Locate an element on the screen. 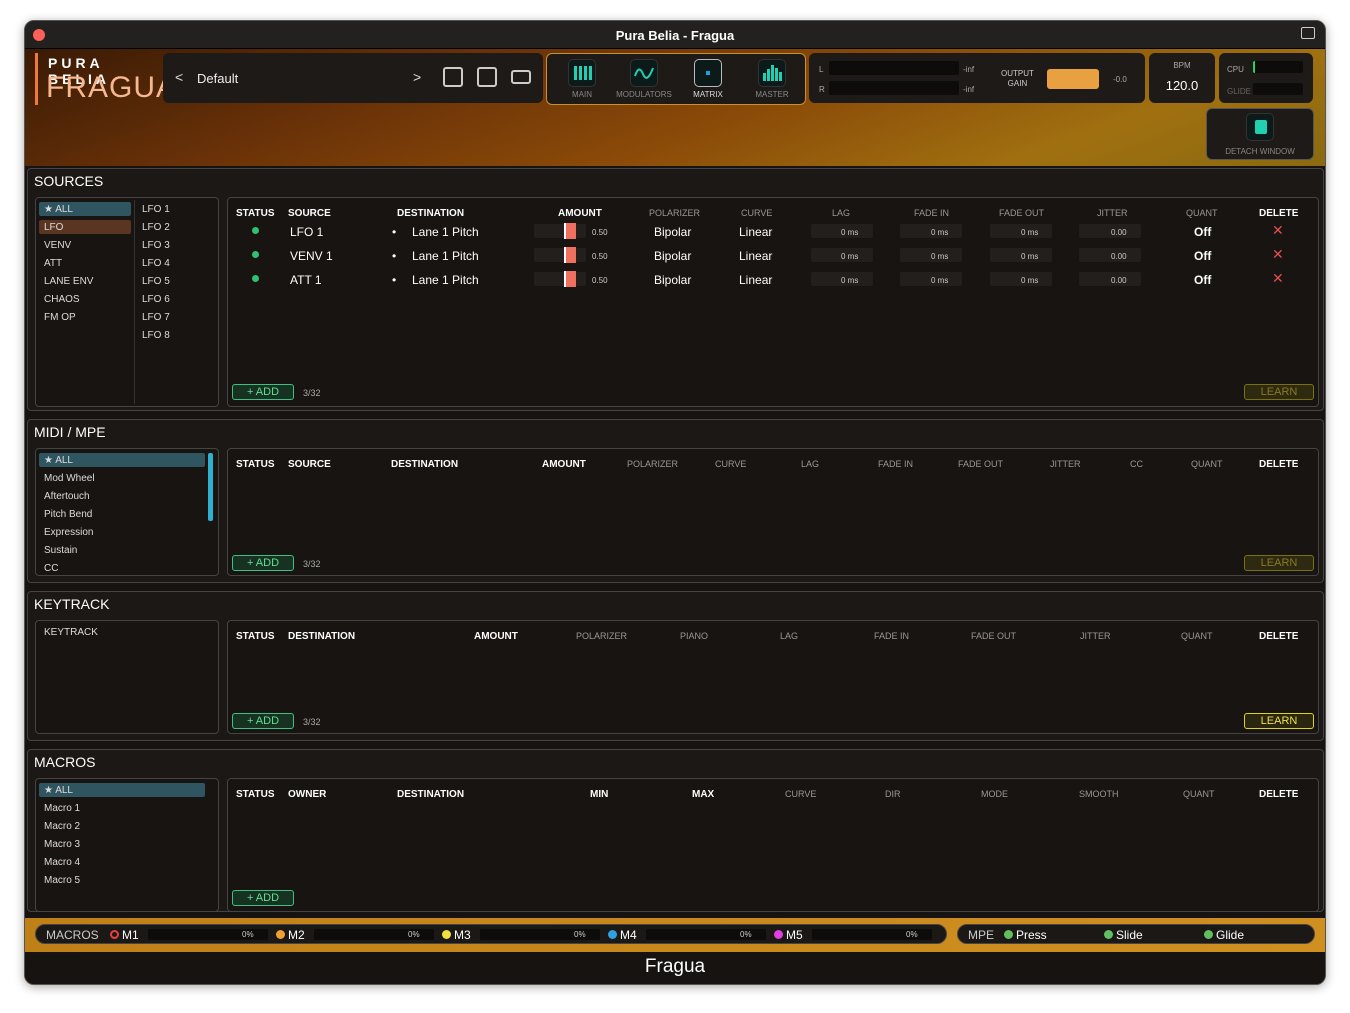 The width and height of the screenshot is (1350, 1013). midi-item: Aftertouch is located at coordinates (67, 496).